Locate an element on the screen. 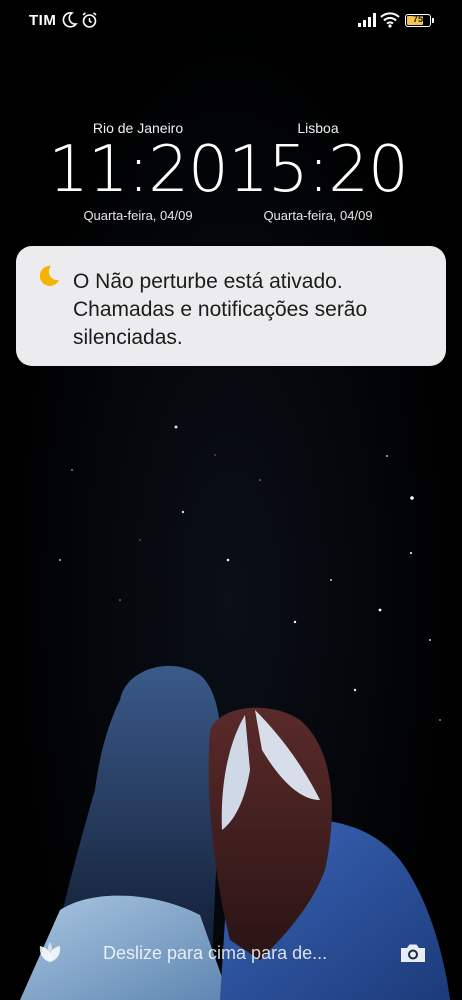 This screenshot has height=1000, width=462. status-bar: TIM 75 is located at coordinates (231, 21).